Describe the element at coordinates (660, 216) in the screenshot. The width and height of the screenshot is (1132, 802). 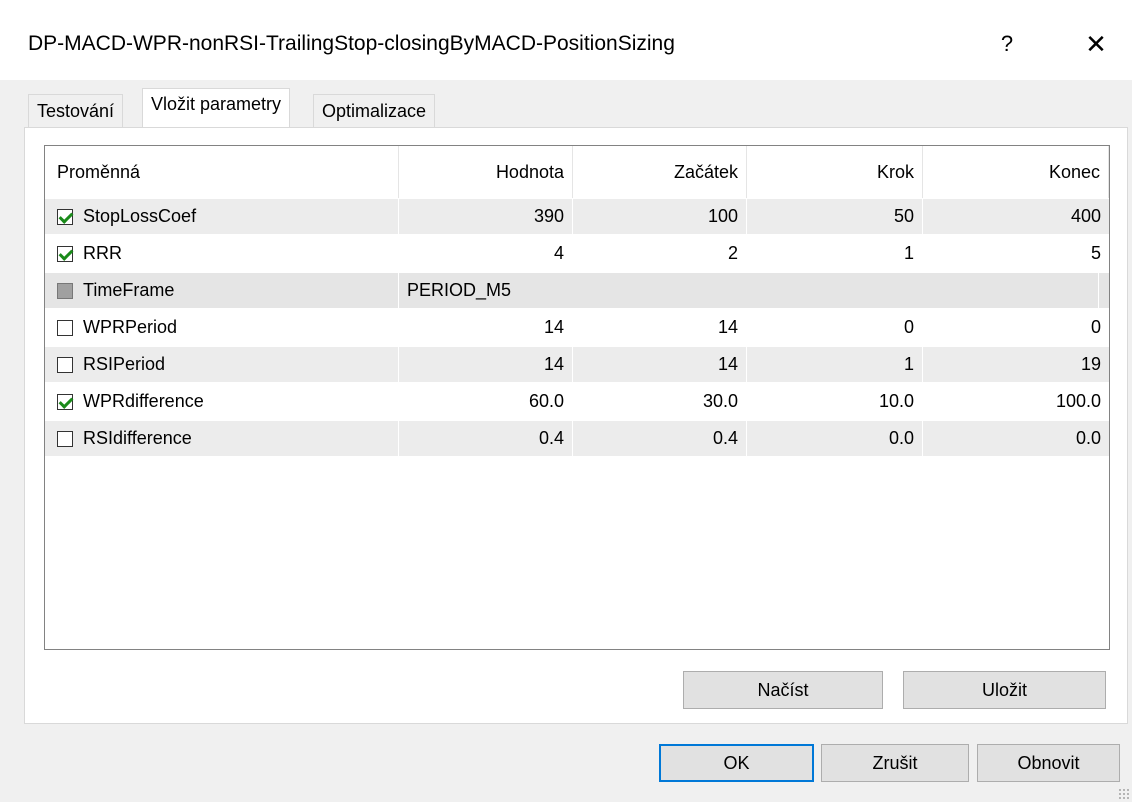
I see `cell-start: 100` at that location.